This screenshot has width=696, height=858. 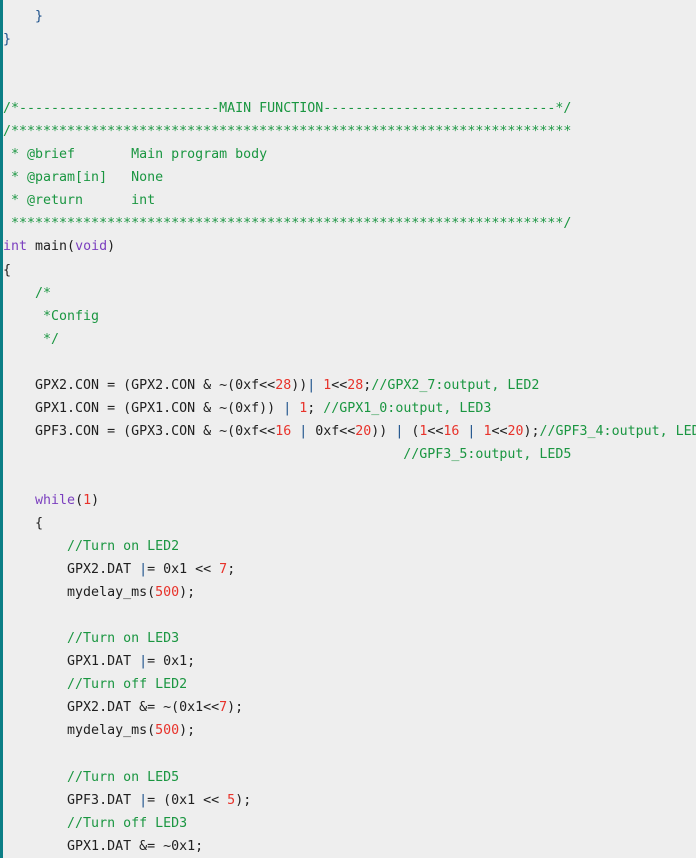 What do you see at coordinates (349, 777) in the screenshot?
I see `code-line: //Turn on LED5` at bounding box center [349, 777].